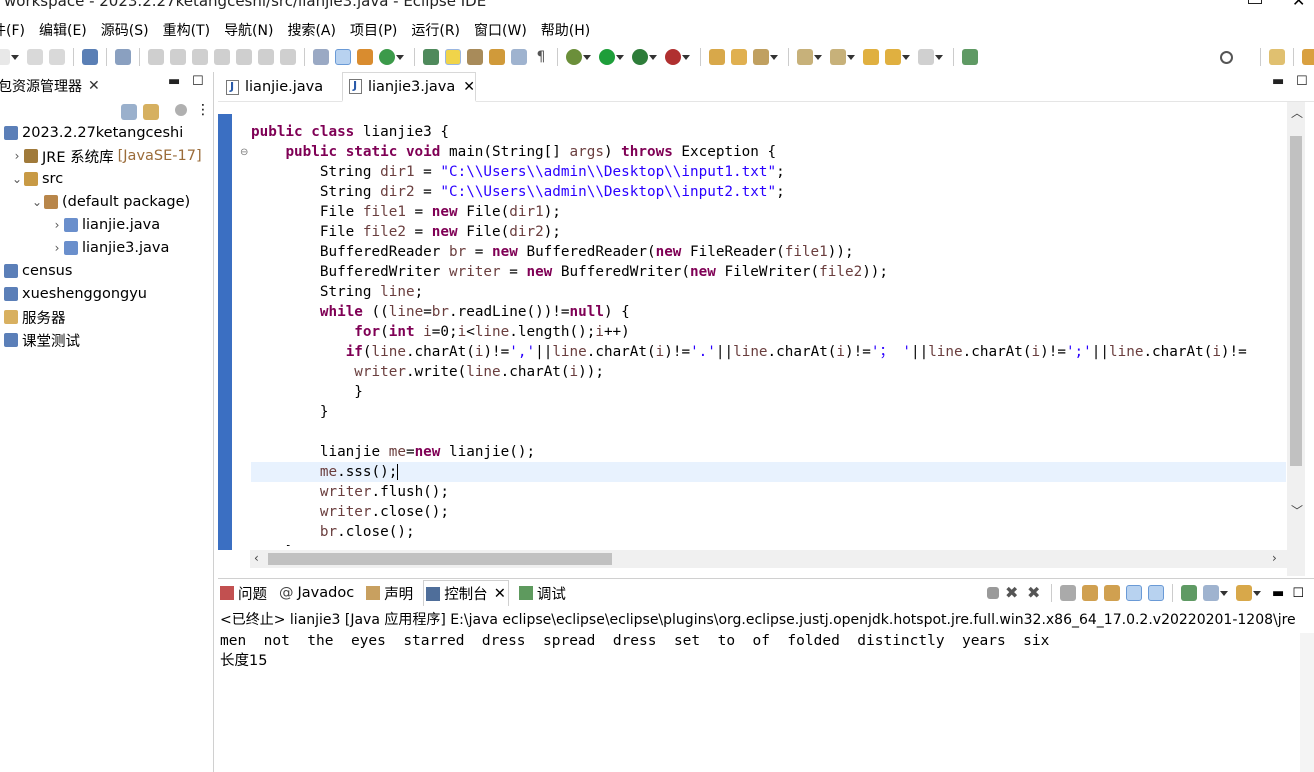  What do you see at coordinates (33, 317) in the screenshot?
I see `tree-item: 服务器` at bounding box center [33, 317].